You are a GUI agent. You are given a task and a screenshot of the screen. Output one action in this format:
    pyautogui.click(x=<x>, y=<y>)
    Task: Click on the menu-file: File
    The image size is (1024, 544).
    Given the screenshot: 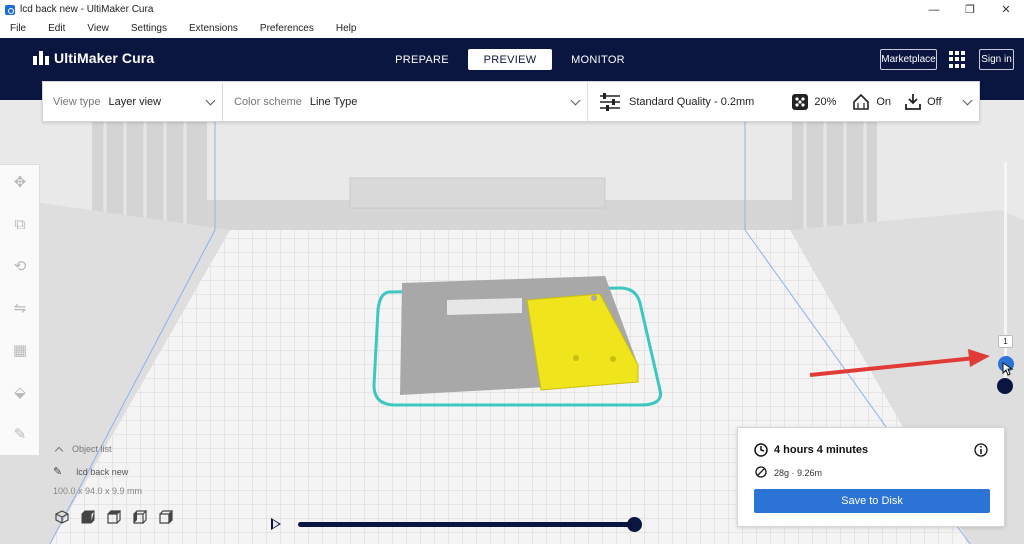 What is the action you would take?
    pyautogui.click(x=18, y=28)
    